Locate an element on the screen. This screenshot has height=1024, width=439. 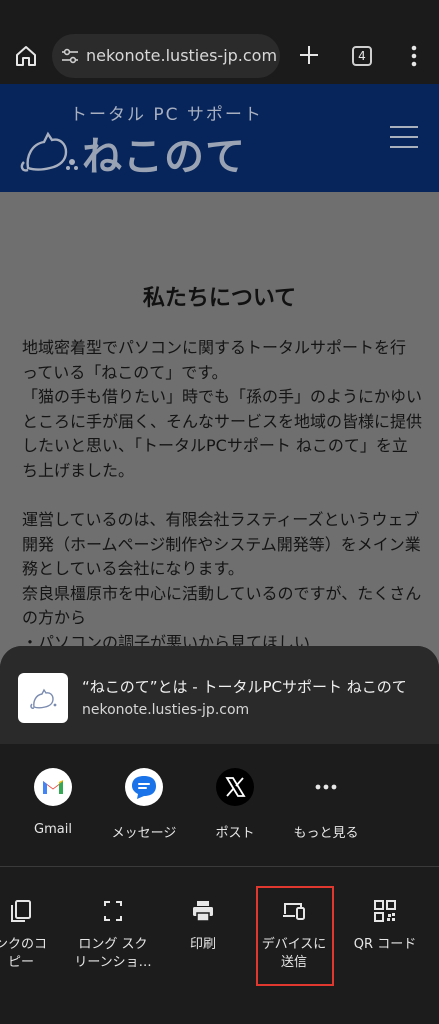
action-label: ンクのコ ピー is located at coordinates (23, 953).